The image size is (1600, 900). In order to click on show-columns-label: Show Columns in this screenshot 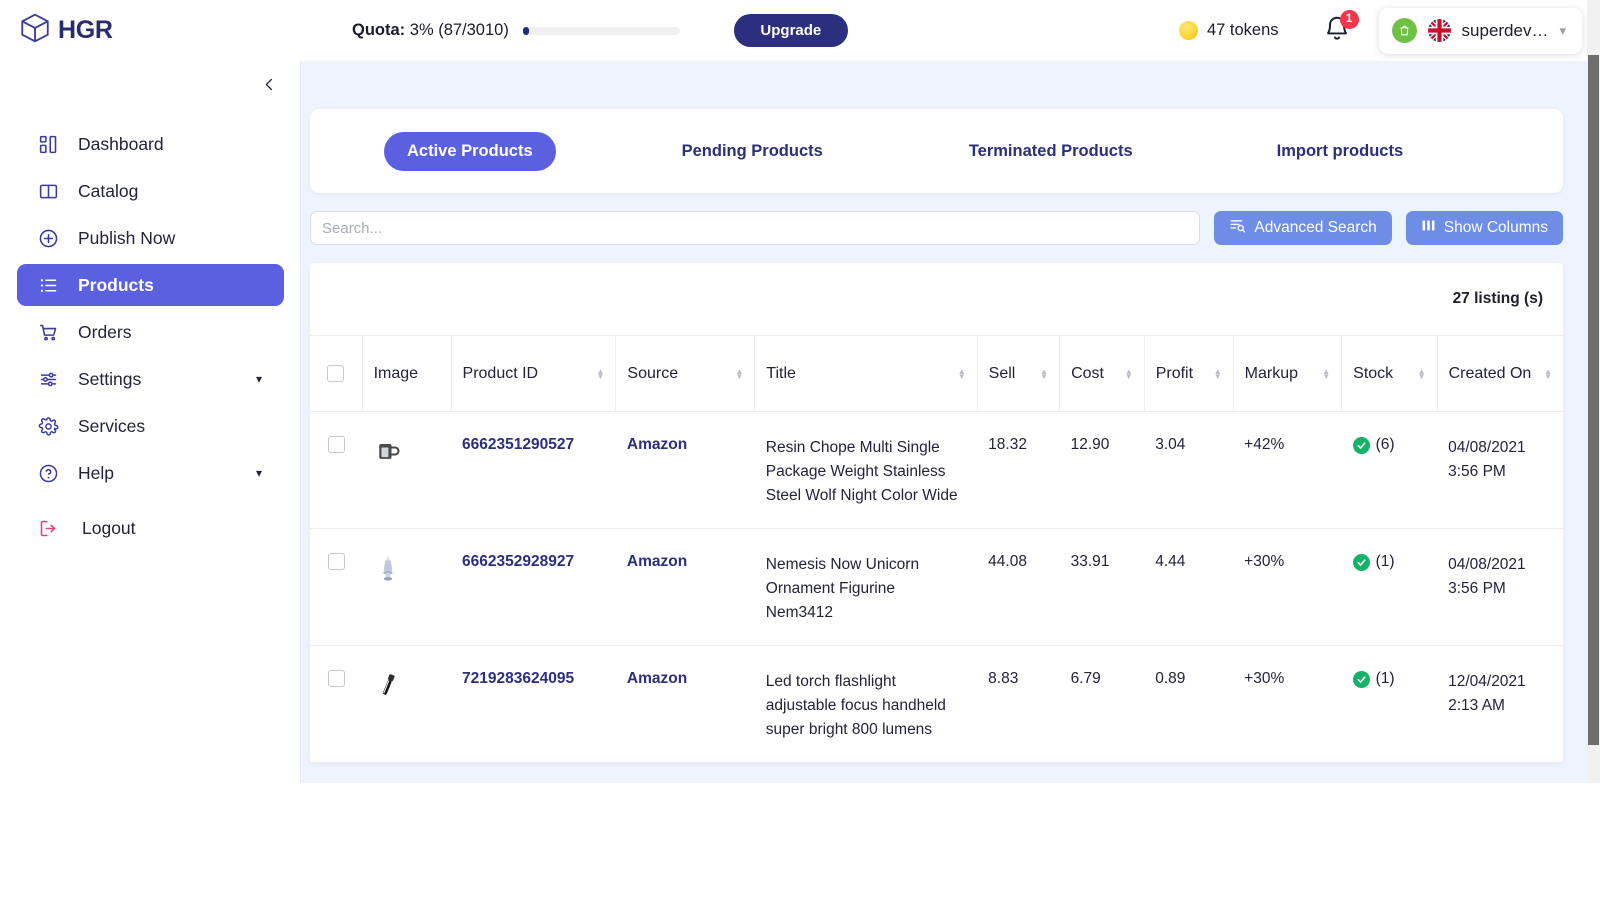, I will do `click(1495, 227)`.